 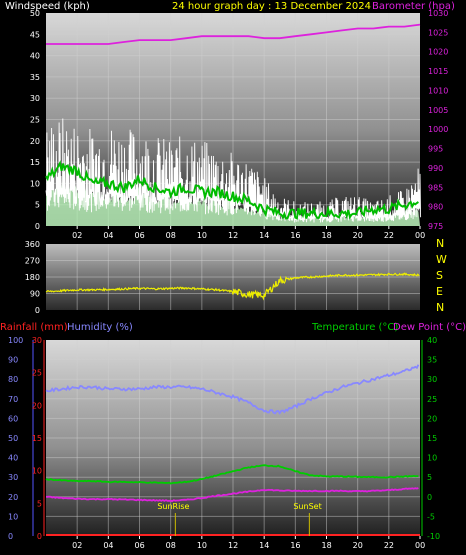 What do you see at coordinates (37, 471) in the screenshot?
I see `rainfall-tick-label: 10` at bounding box center [37, 471].